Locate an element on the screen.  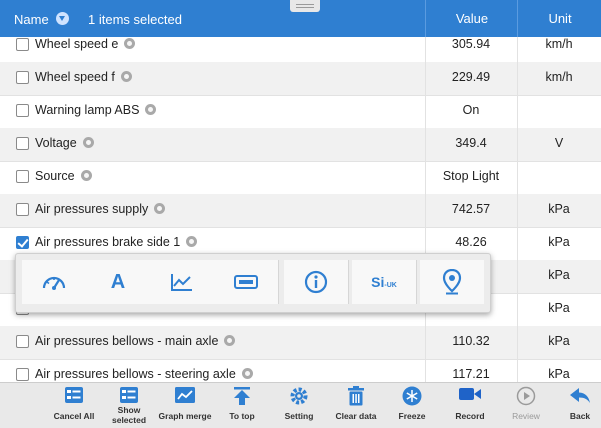
snowflake-icon is located at coordinates (412, 396).